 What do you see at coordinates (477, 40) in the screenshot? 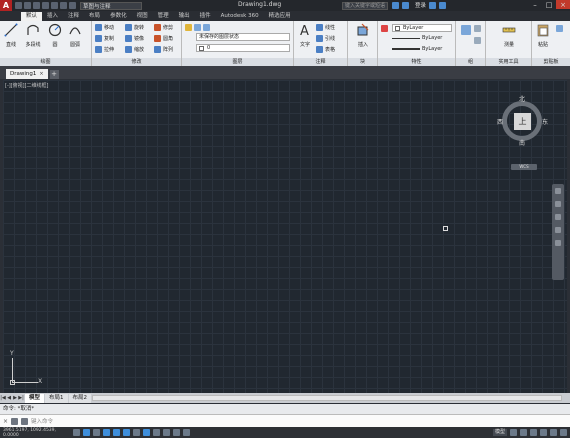
I see `group-edit-icon` at bounding box center [477, 40].